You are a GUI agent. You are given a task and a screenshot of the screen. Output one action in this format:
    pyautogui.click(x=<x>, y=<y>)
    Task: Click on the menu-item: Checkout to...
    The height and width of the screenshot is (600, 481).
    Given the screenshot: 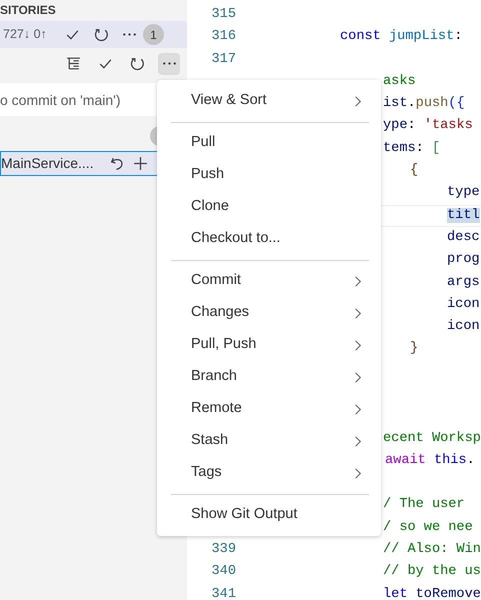 What is the action you would take?
    pyautogui.click(x=278, y=239)
    